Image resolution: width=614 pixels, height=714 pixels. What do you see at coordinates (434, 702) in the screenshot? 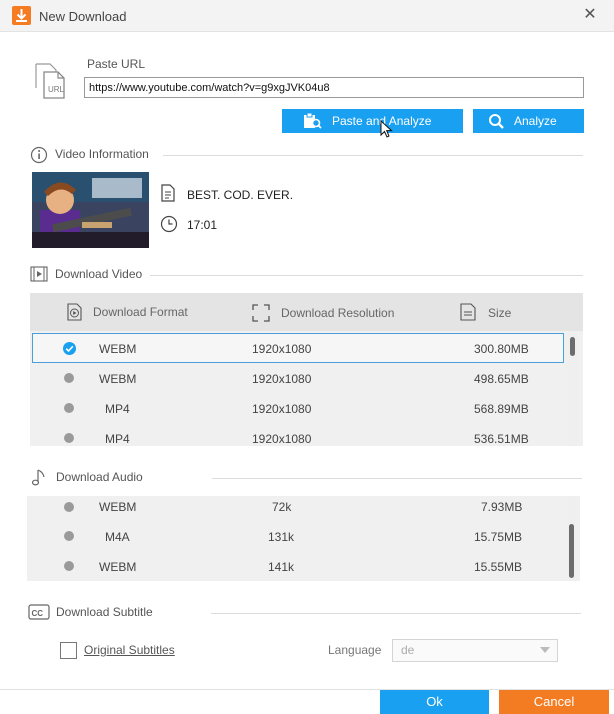
I see `ok-button: Ok` at bounding box center [434, 702].